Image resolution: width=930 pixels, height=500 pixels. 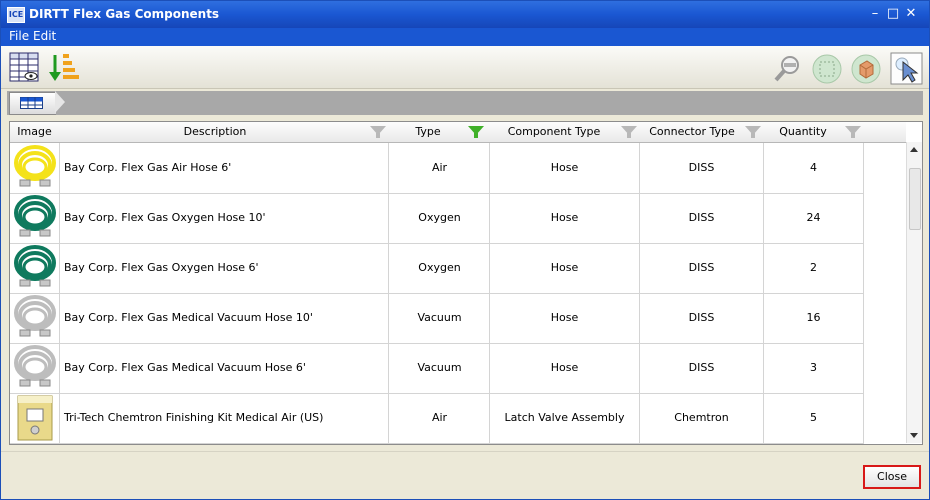 I want to click on cube-icon, so click(x=866, y=69).